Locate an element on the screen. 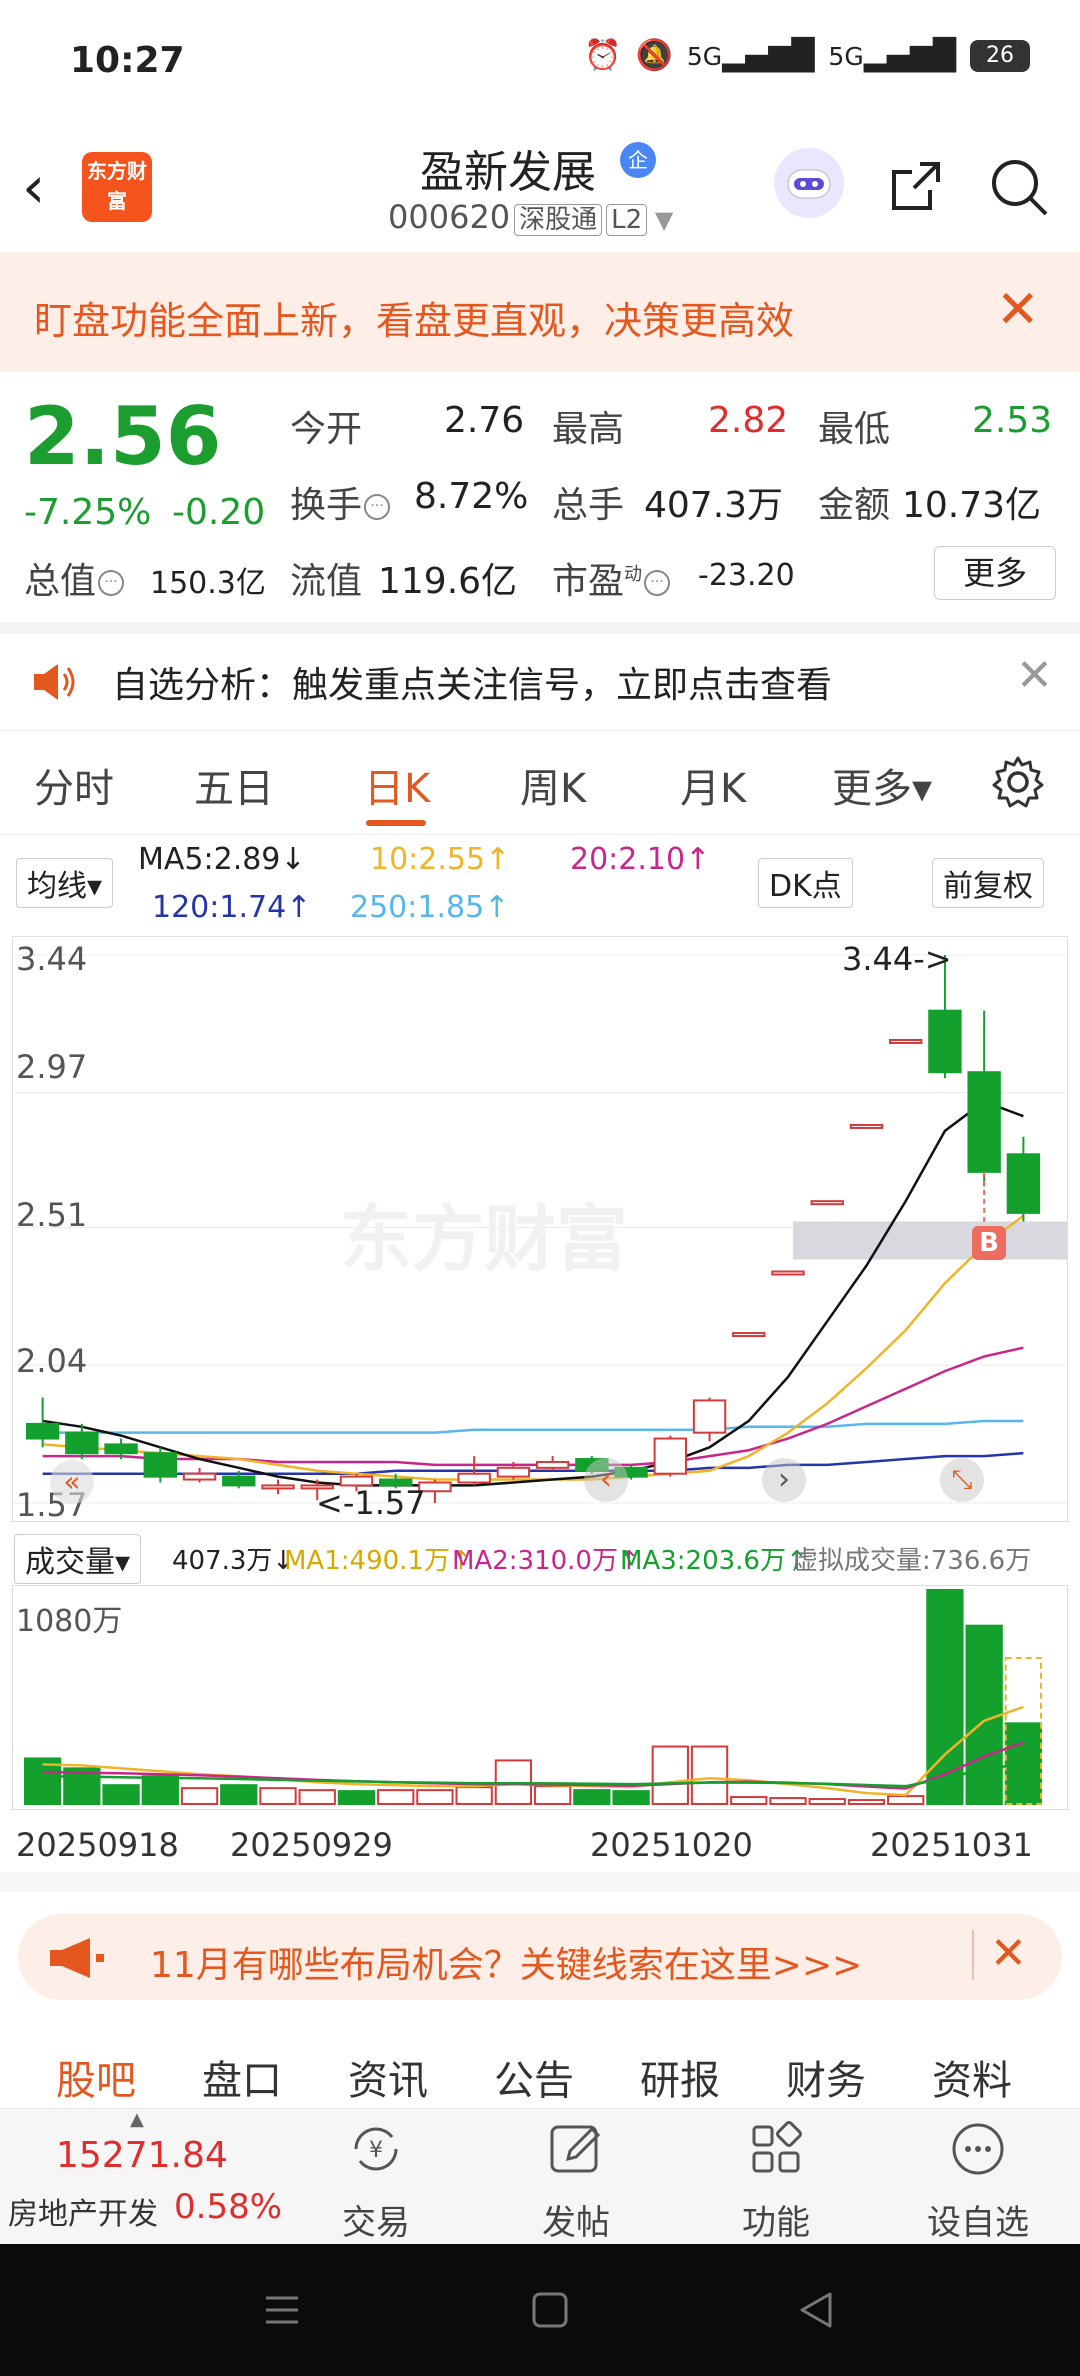 The width and height of the screenshot is (1080, 2376). fullscreen-icon: ⤡ is located at coordinates (962, 1480).